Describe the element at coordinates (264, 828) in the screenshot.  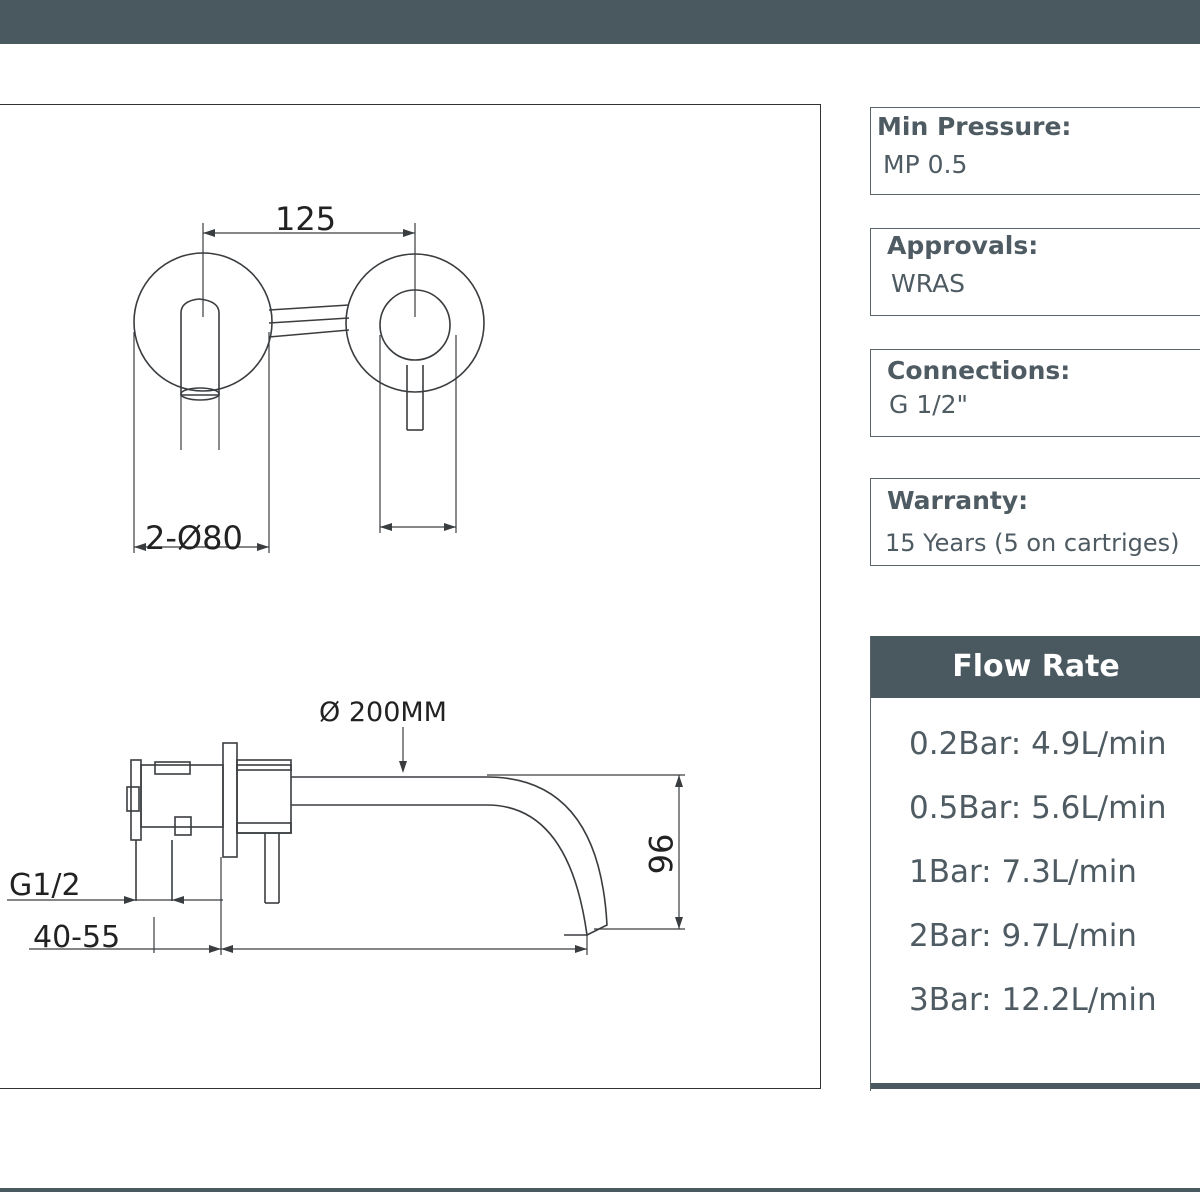
I see `handle-bottom` at that location.